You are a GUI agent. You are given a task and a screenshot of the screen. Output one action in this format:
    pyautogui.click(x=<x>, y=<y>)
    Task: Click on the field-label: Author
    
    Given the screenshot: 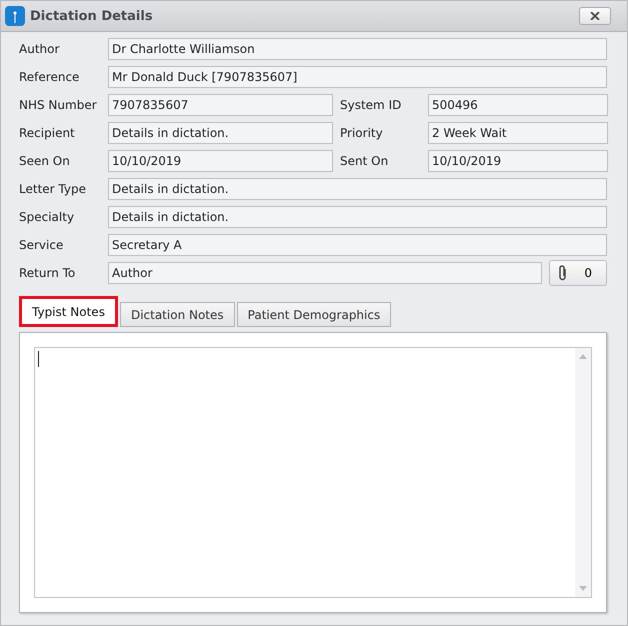 What is the action you would take?
    pyautogui.click(x=39, y=49)
    